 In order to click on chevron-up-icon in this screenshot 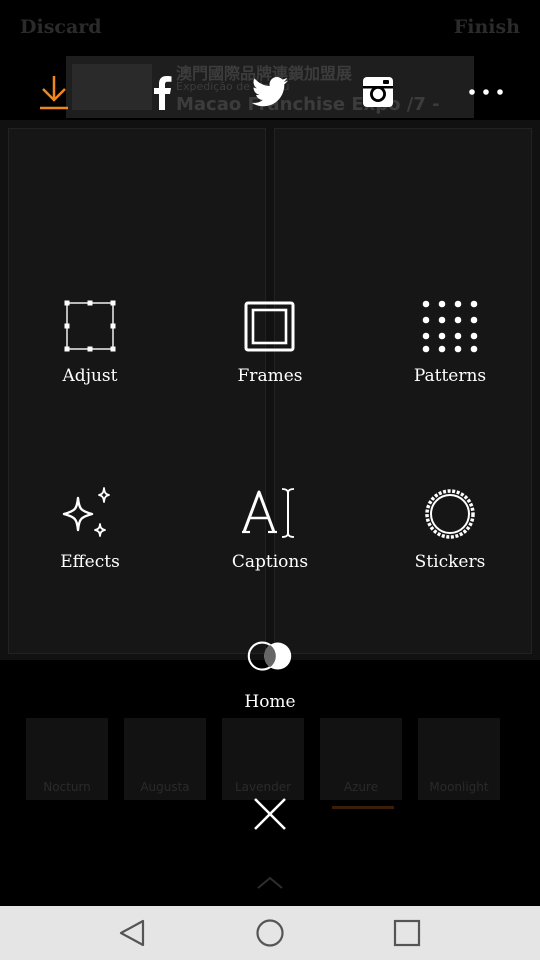, I will do `click(270, 882)`.